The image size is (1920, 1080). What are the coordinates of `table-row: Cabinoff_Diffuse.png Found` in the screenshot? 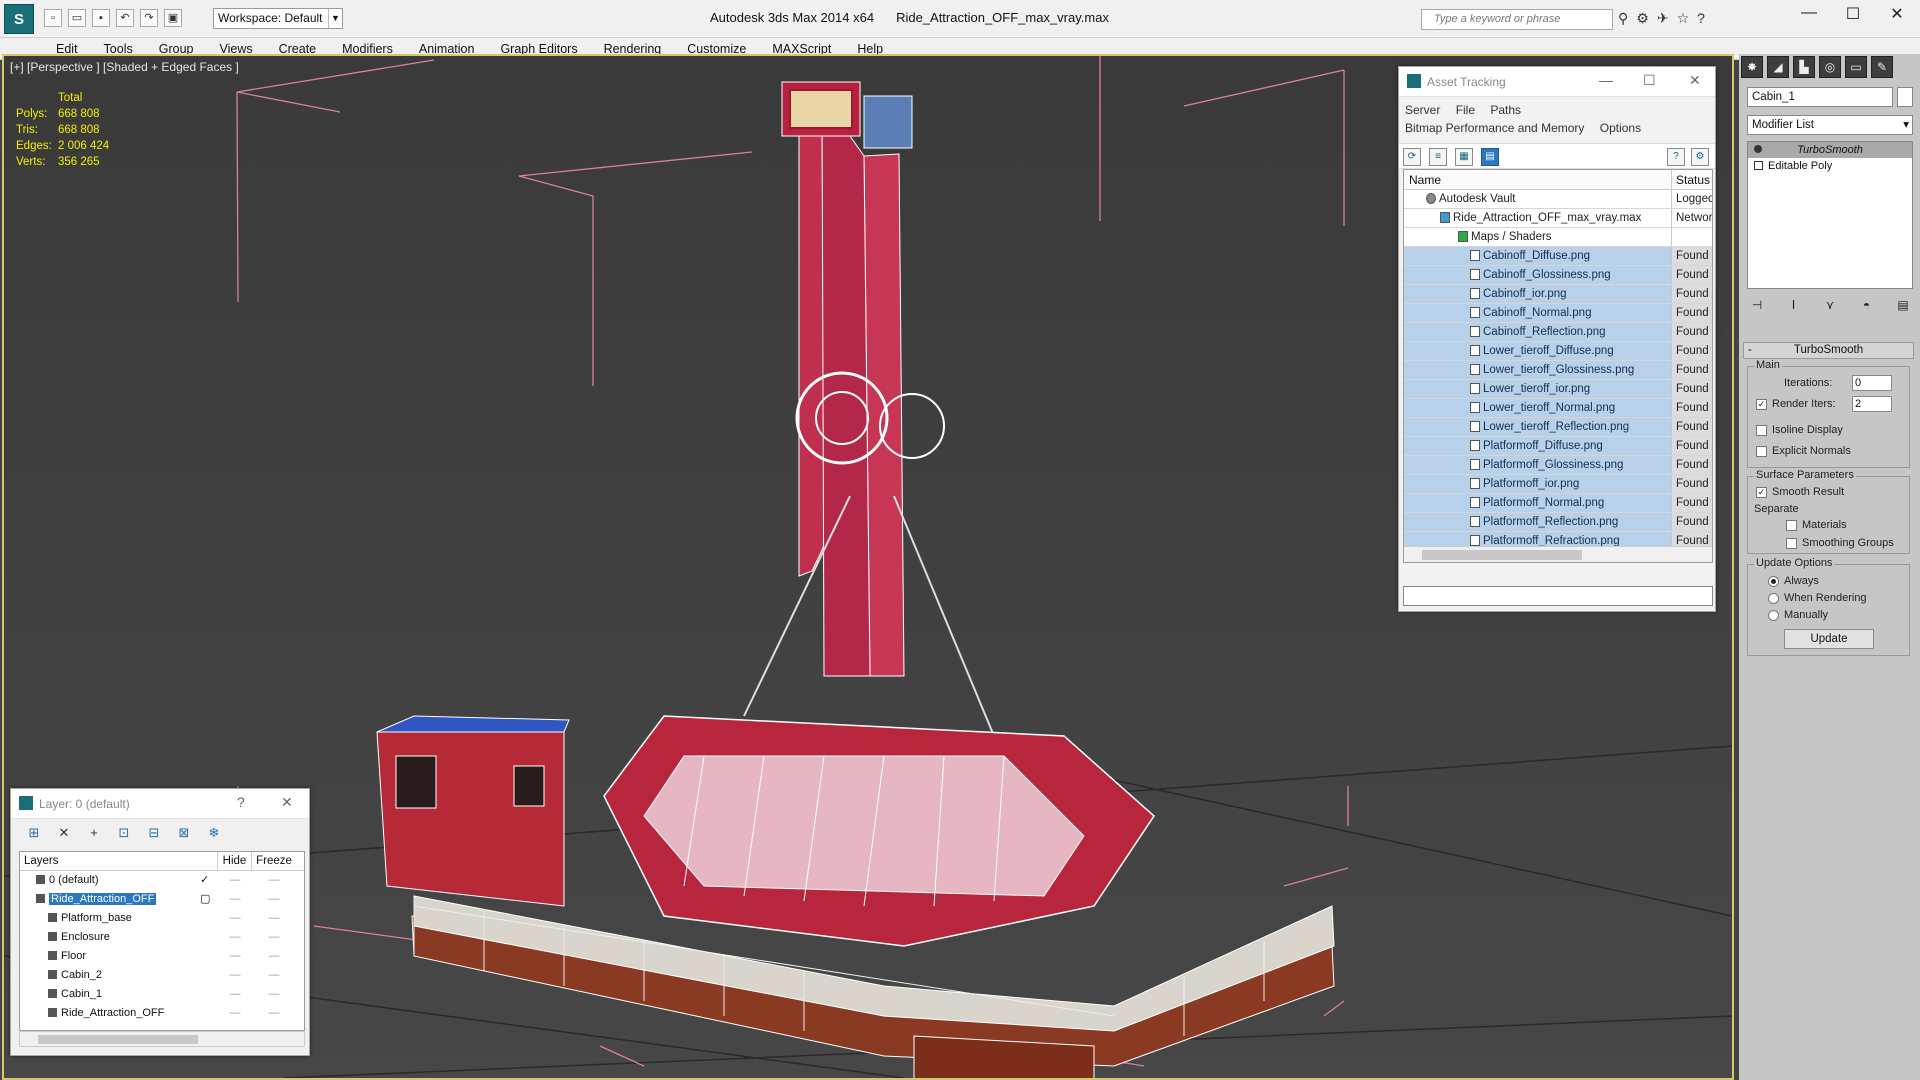 It's located at (1558, 256).